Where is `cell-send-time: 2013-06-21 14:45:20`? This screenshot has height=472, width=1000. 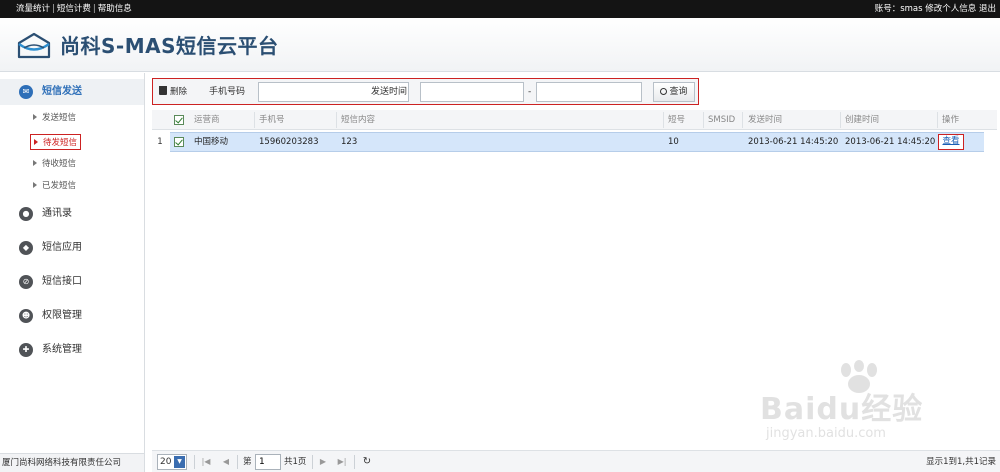
cell-send-time: 2013-06-21 14:45:20 is located at coordinates (793, 142).